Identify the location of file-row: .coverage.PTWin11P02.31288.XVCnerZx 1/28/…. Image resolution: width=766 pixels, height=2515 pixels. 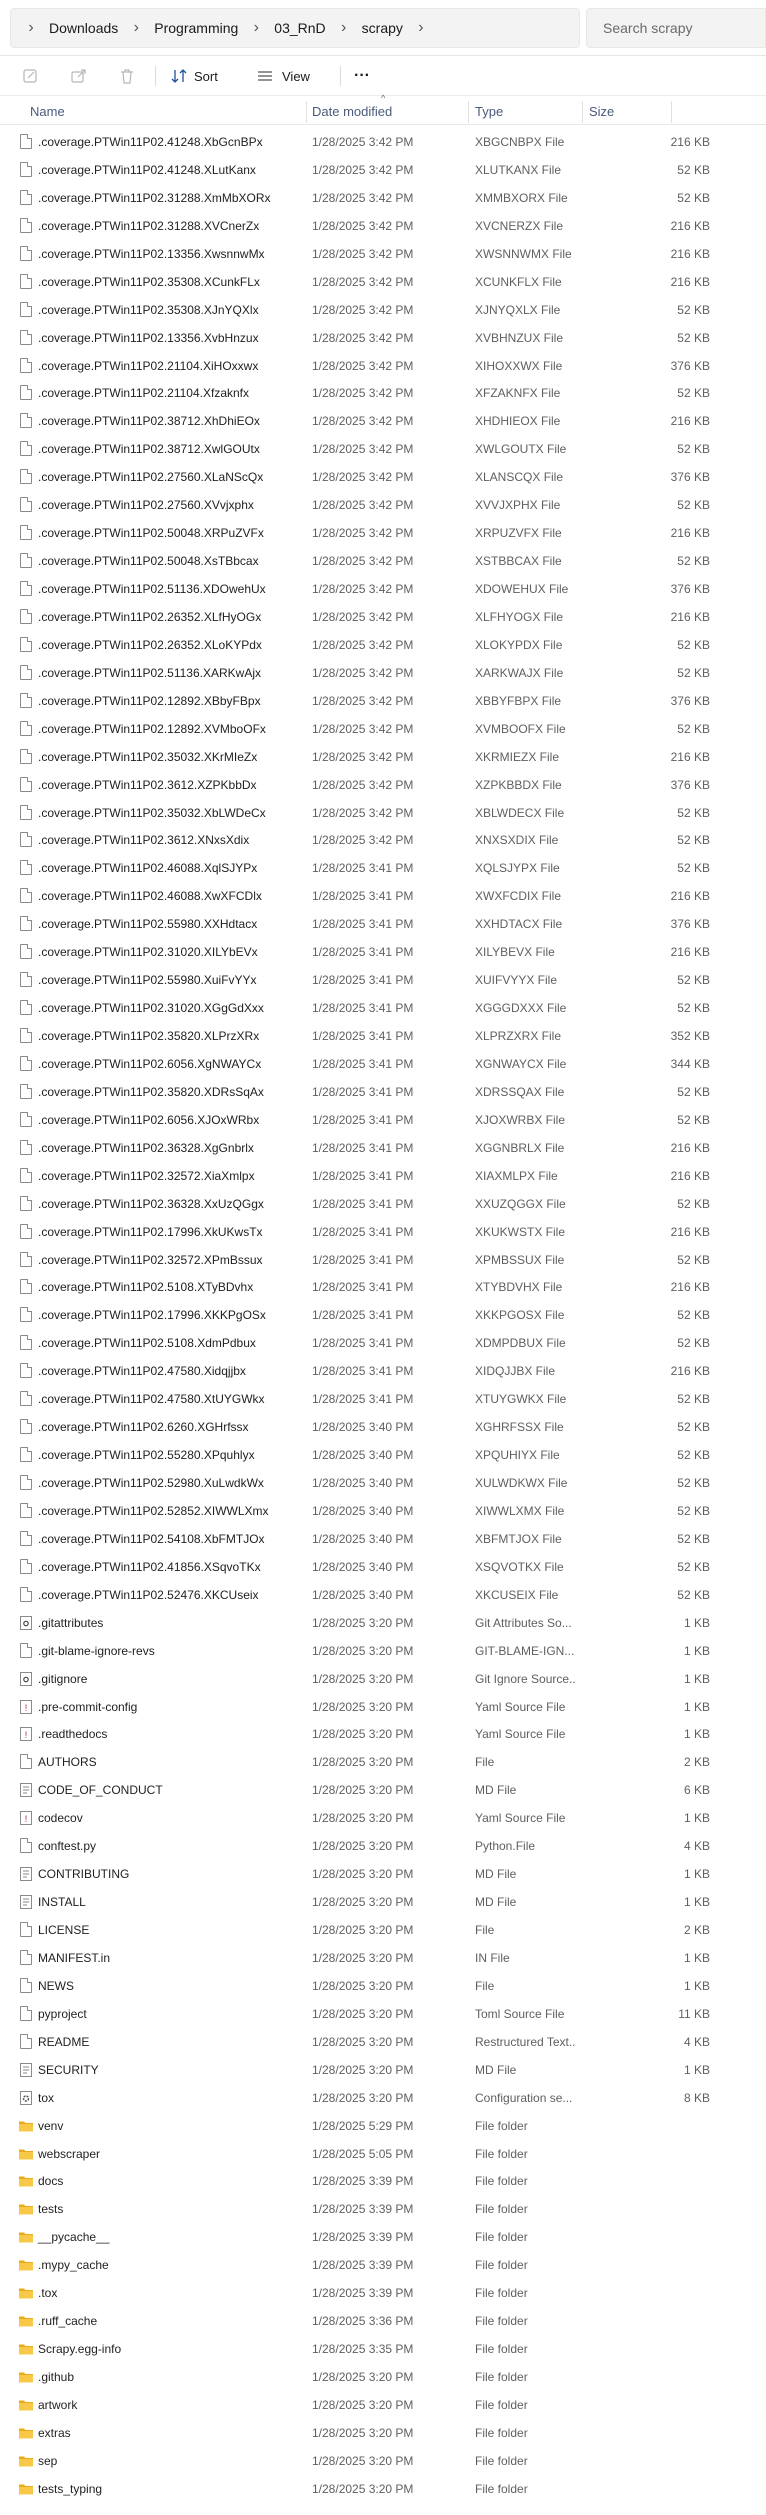
(383, 226).